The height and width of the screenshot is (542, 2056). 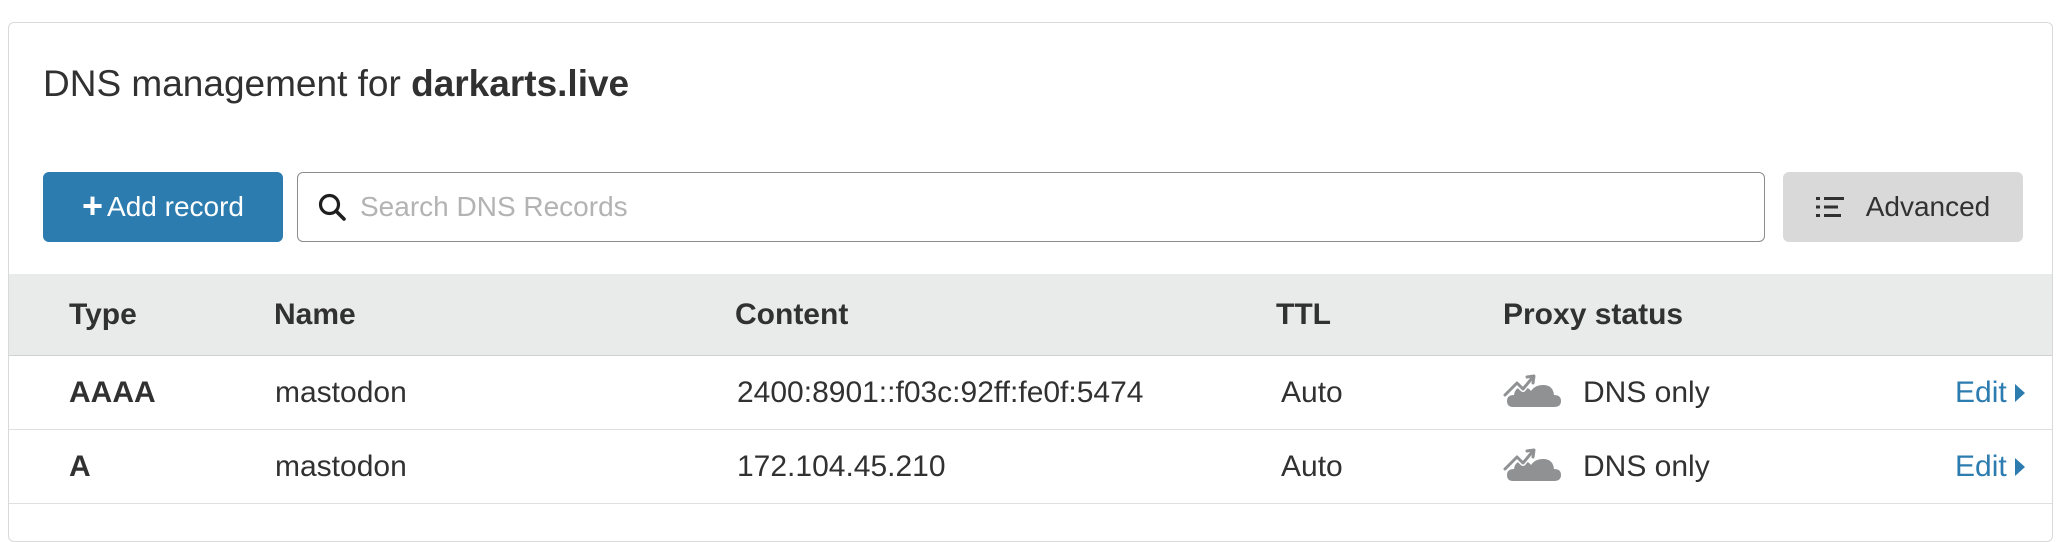 What do you see at coordinates (93, 205) in the screenshot?
I see `plus-icon: +` at bounding box center [93, 205].